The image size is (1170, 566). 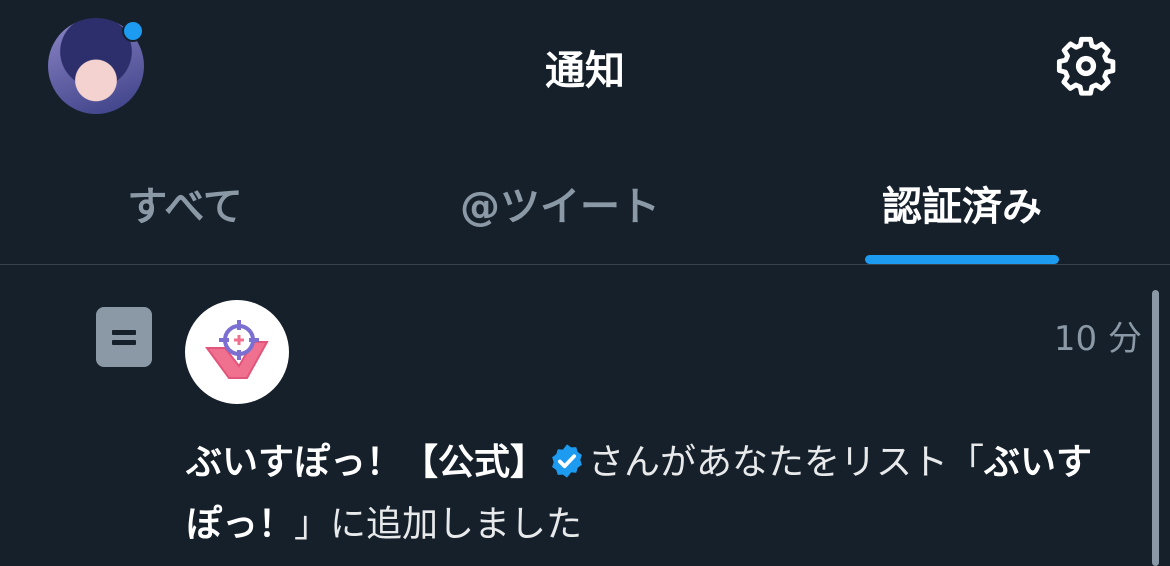 What do you see at coordinates (585, 71) in the screenshot?
I see `page-title: 通知` at bounding box center [585, 71].